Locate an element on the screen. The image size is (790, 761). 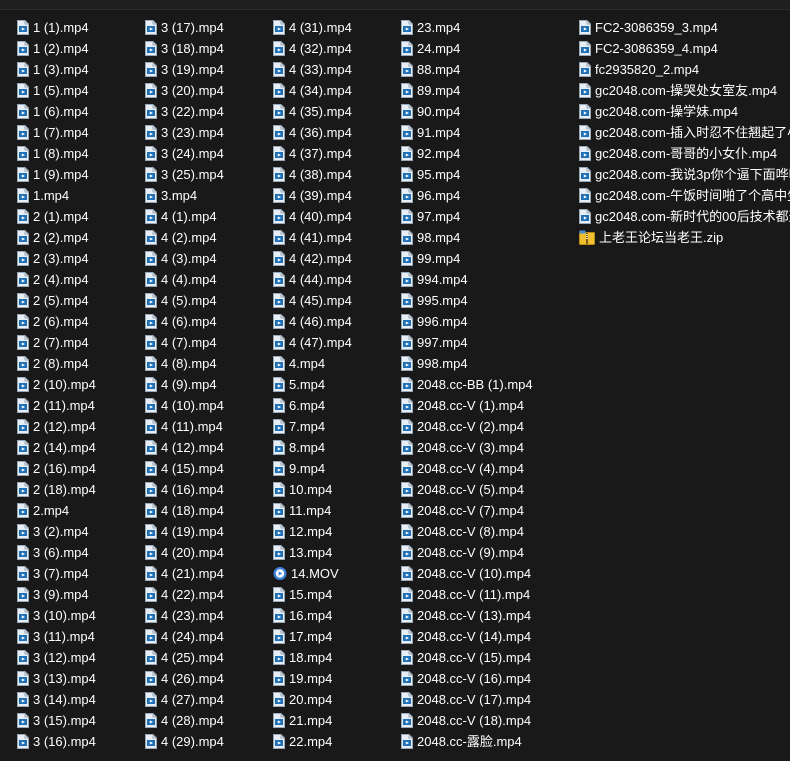
file-item: 95.mp4 is located at coordinates (467, 174).